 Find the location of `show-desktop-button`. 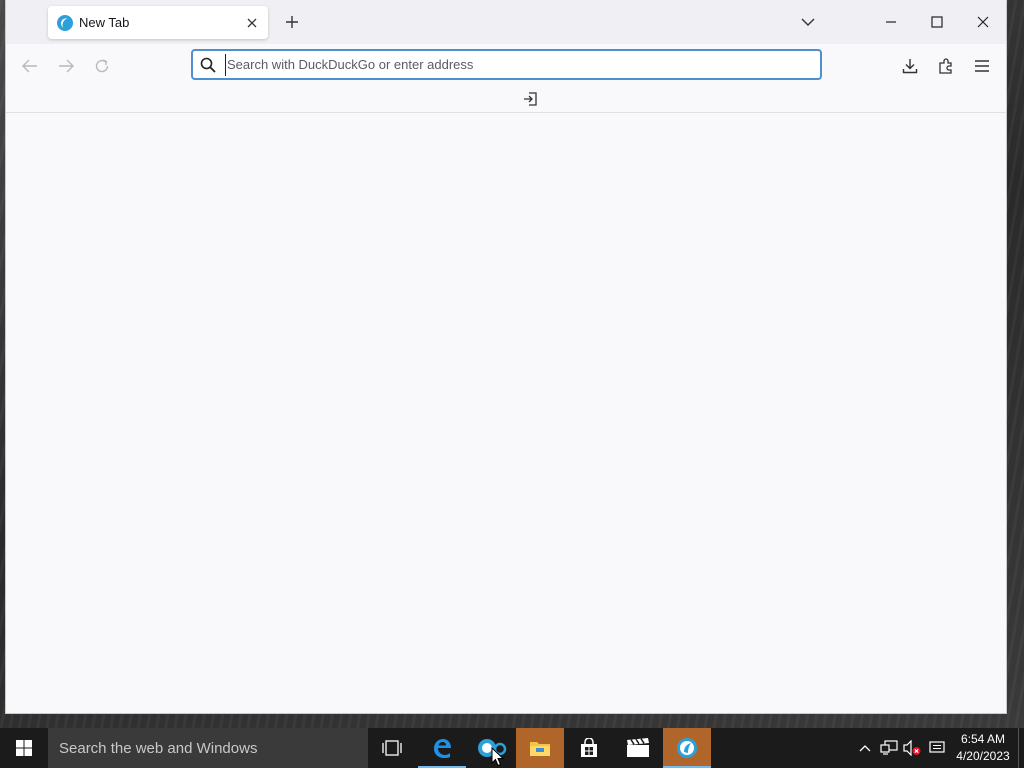

show-desktop-button is located at coordinates (1021, 748).